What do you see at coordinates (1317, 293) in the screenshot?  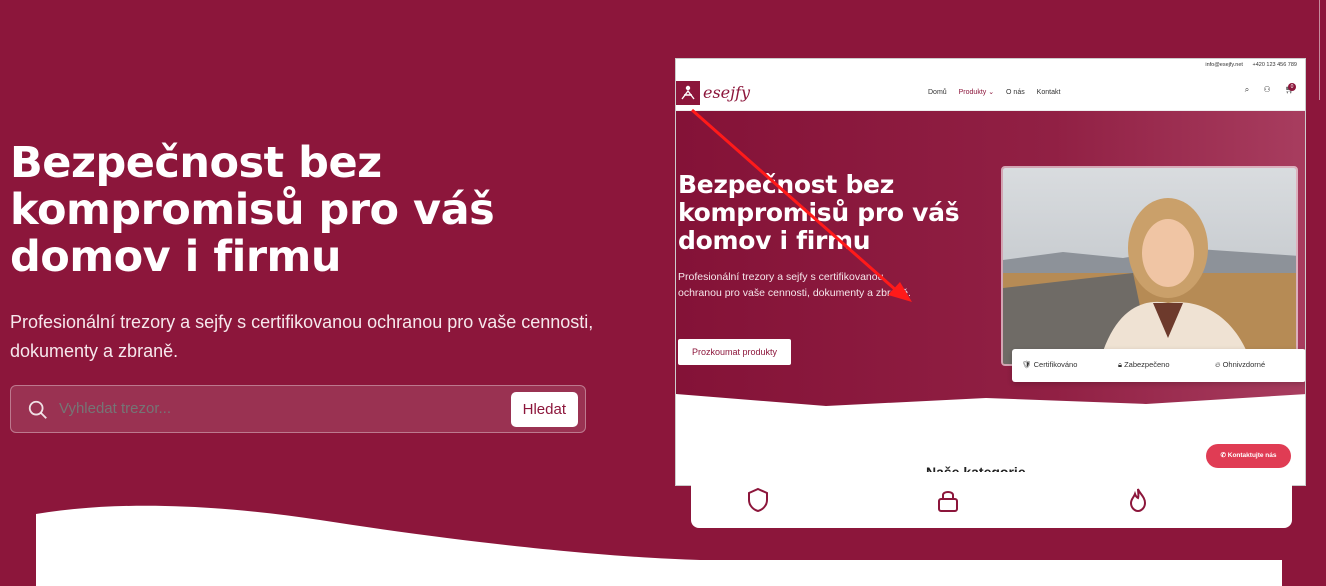 I see `page-right-edge` at bounding box center [1317, 293].